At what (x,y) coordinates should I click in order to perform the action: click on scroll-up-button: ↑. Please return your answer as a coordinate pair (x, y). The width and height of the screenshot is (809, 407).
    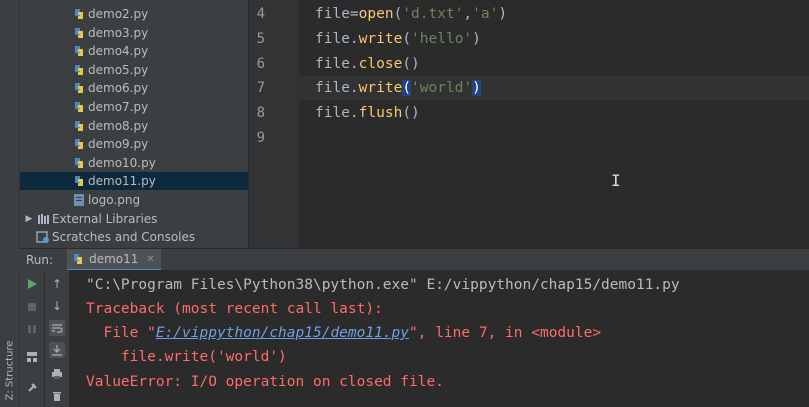
    Looking at the image, I should click on (57, 284).